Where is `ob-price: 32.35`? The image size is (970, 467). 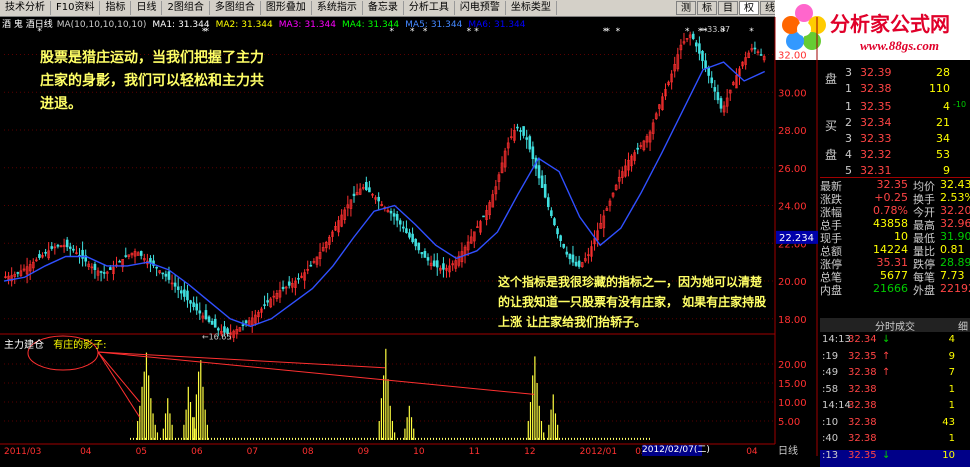 ob-price: 32.35 is located at coordinates (876, 106).